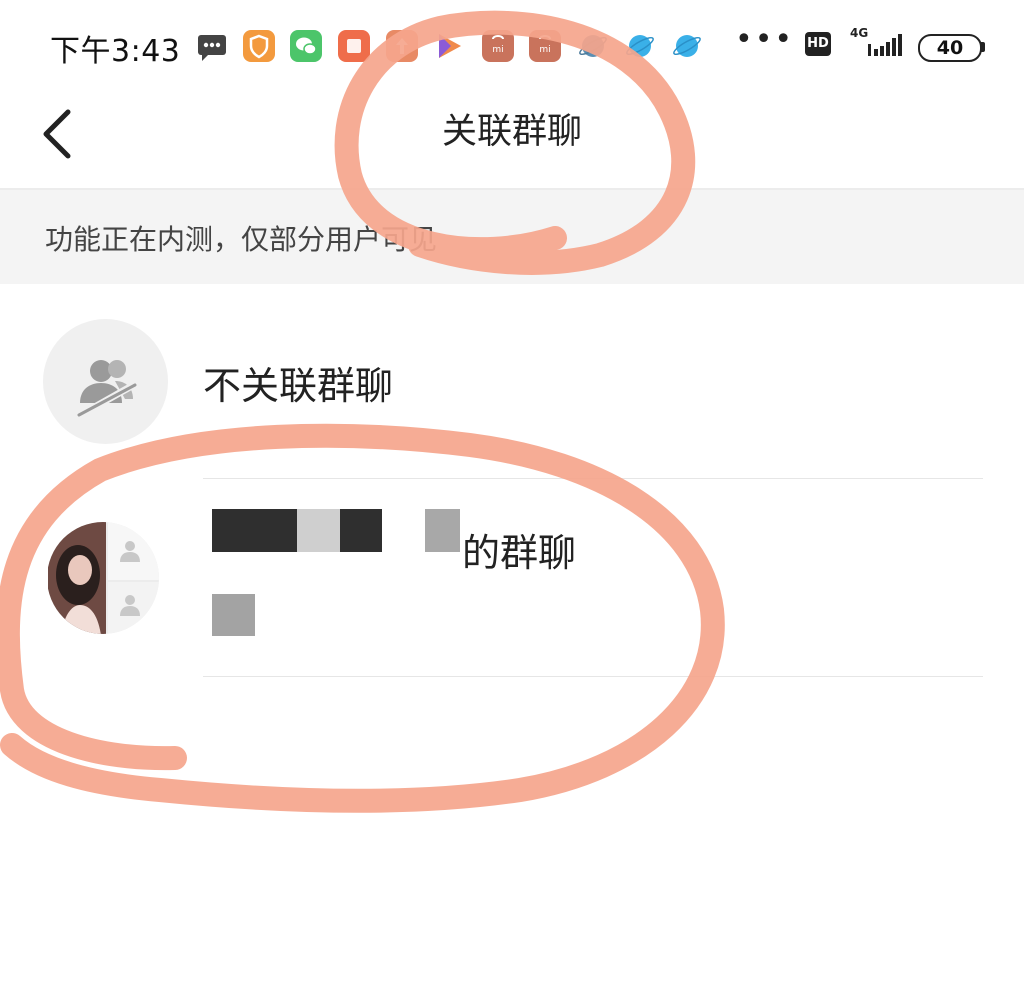 The height and width of the screenshot is (990, 1024). What do you see at coordinates (818, 44) in the screenshot?
I see `hd-icon: HD` at bounding box center [818, 44].